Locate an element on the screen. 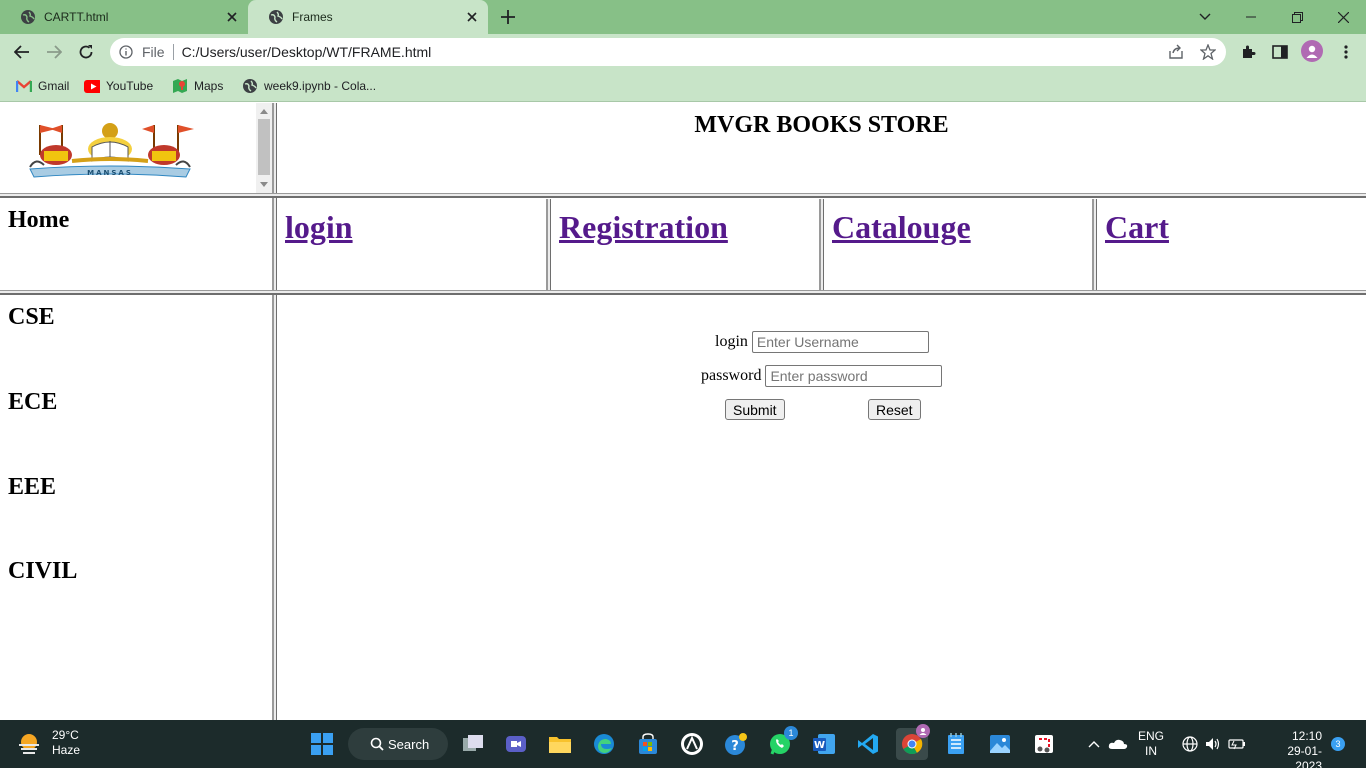 This screenshot has width=1366, height=774. tab-search-button is located at coordinates (1205, 17).